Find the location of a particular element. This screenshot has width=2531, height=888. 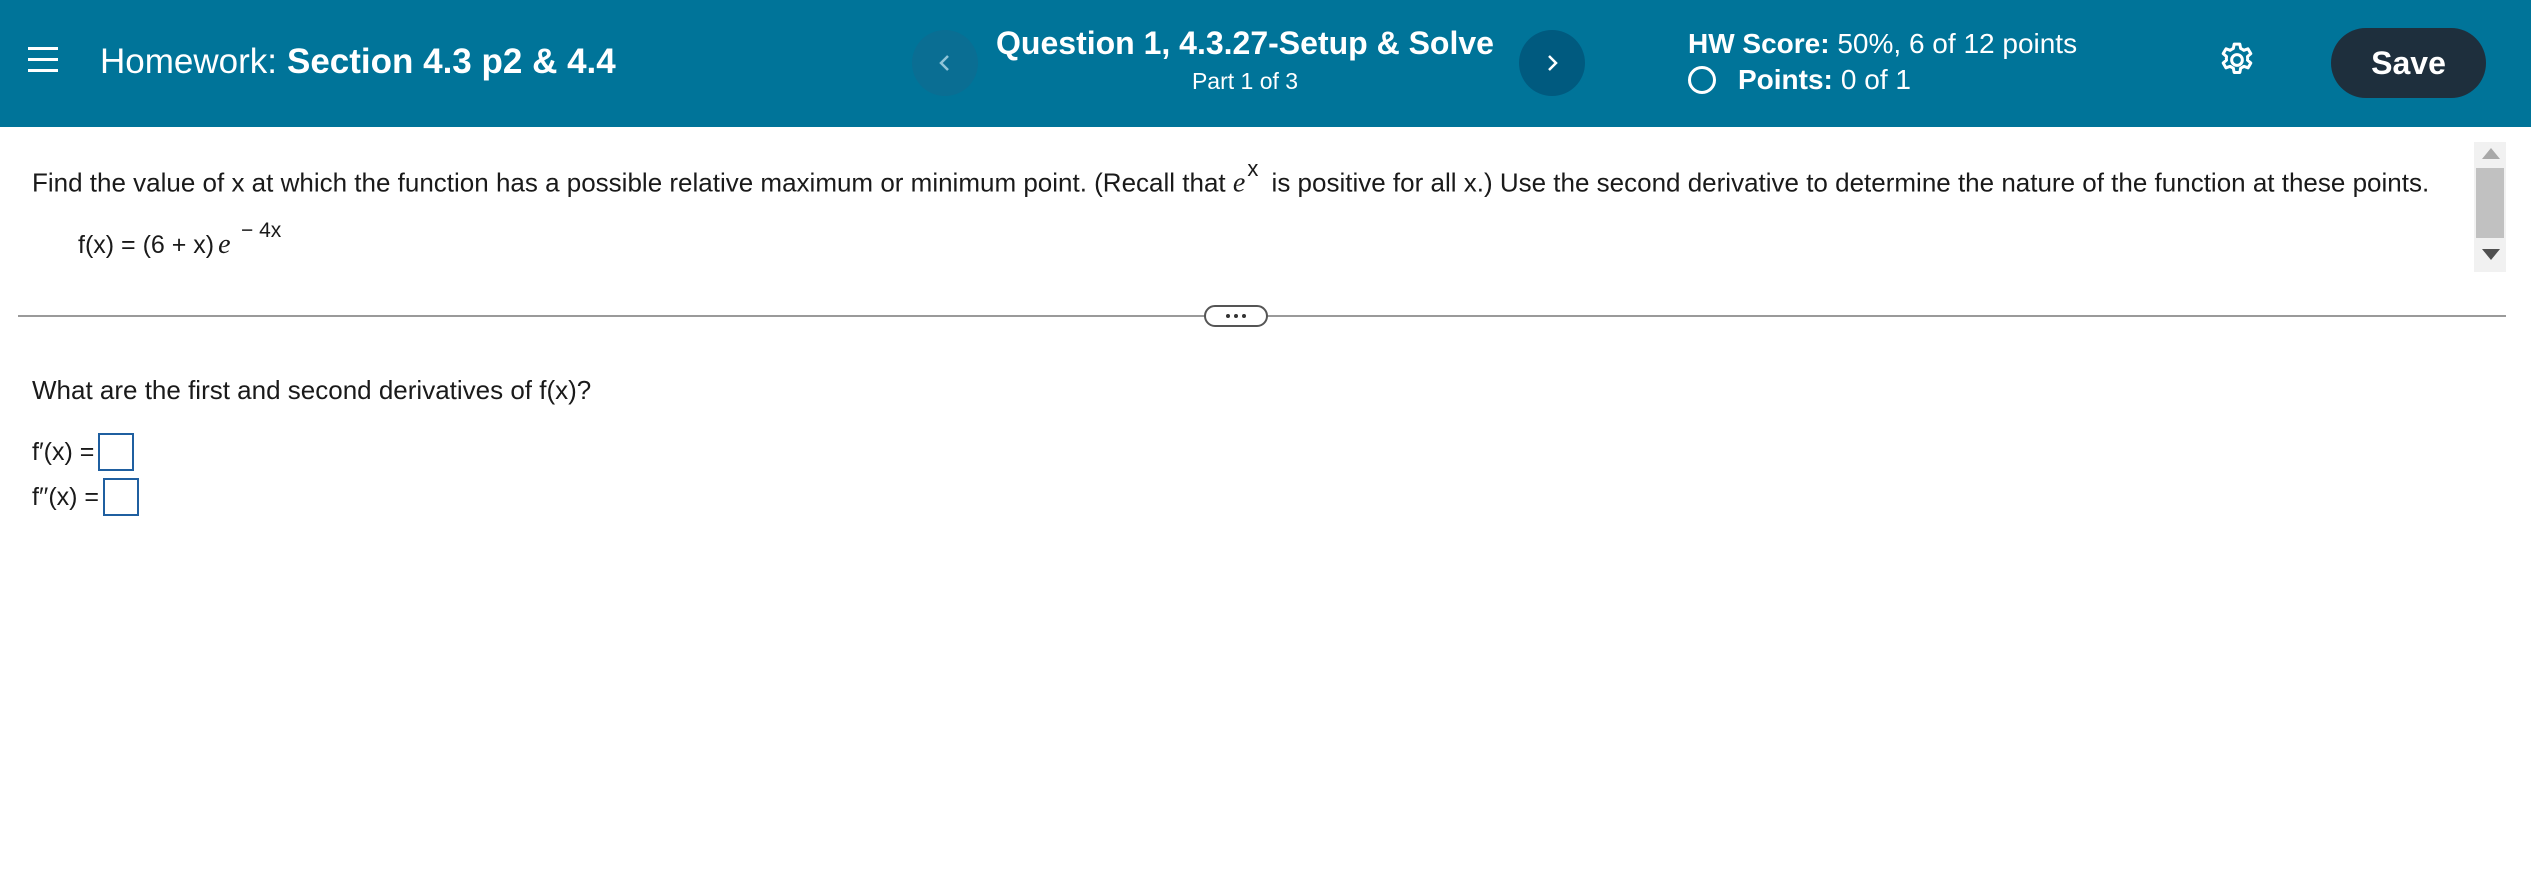

empty-circle-icon is located at coordinates (1702, 80).